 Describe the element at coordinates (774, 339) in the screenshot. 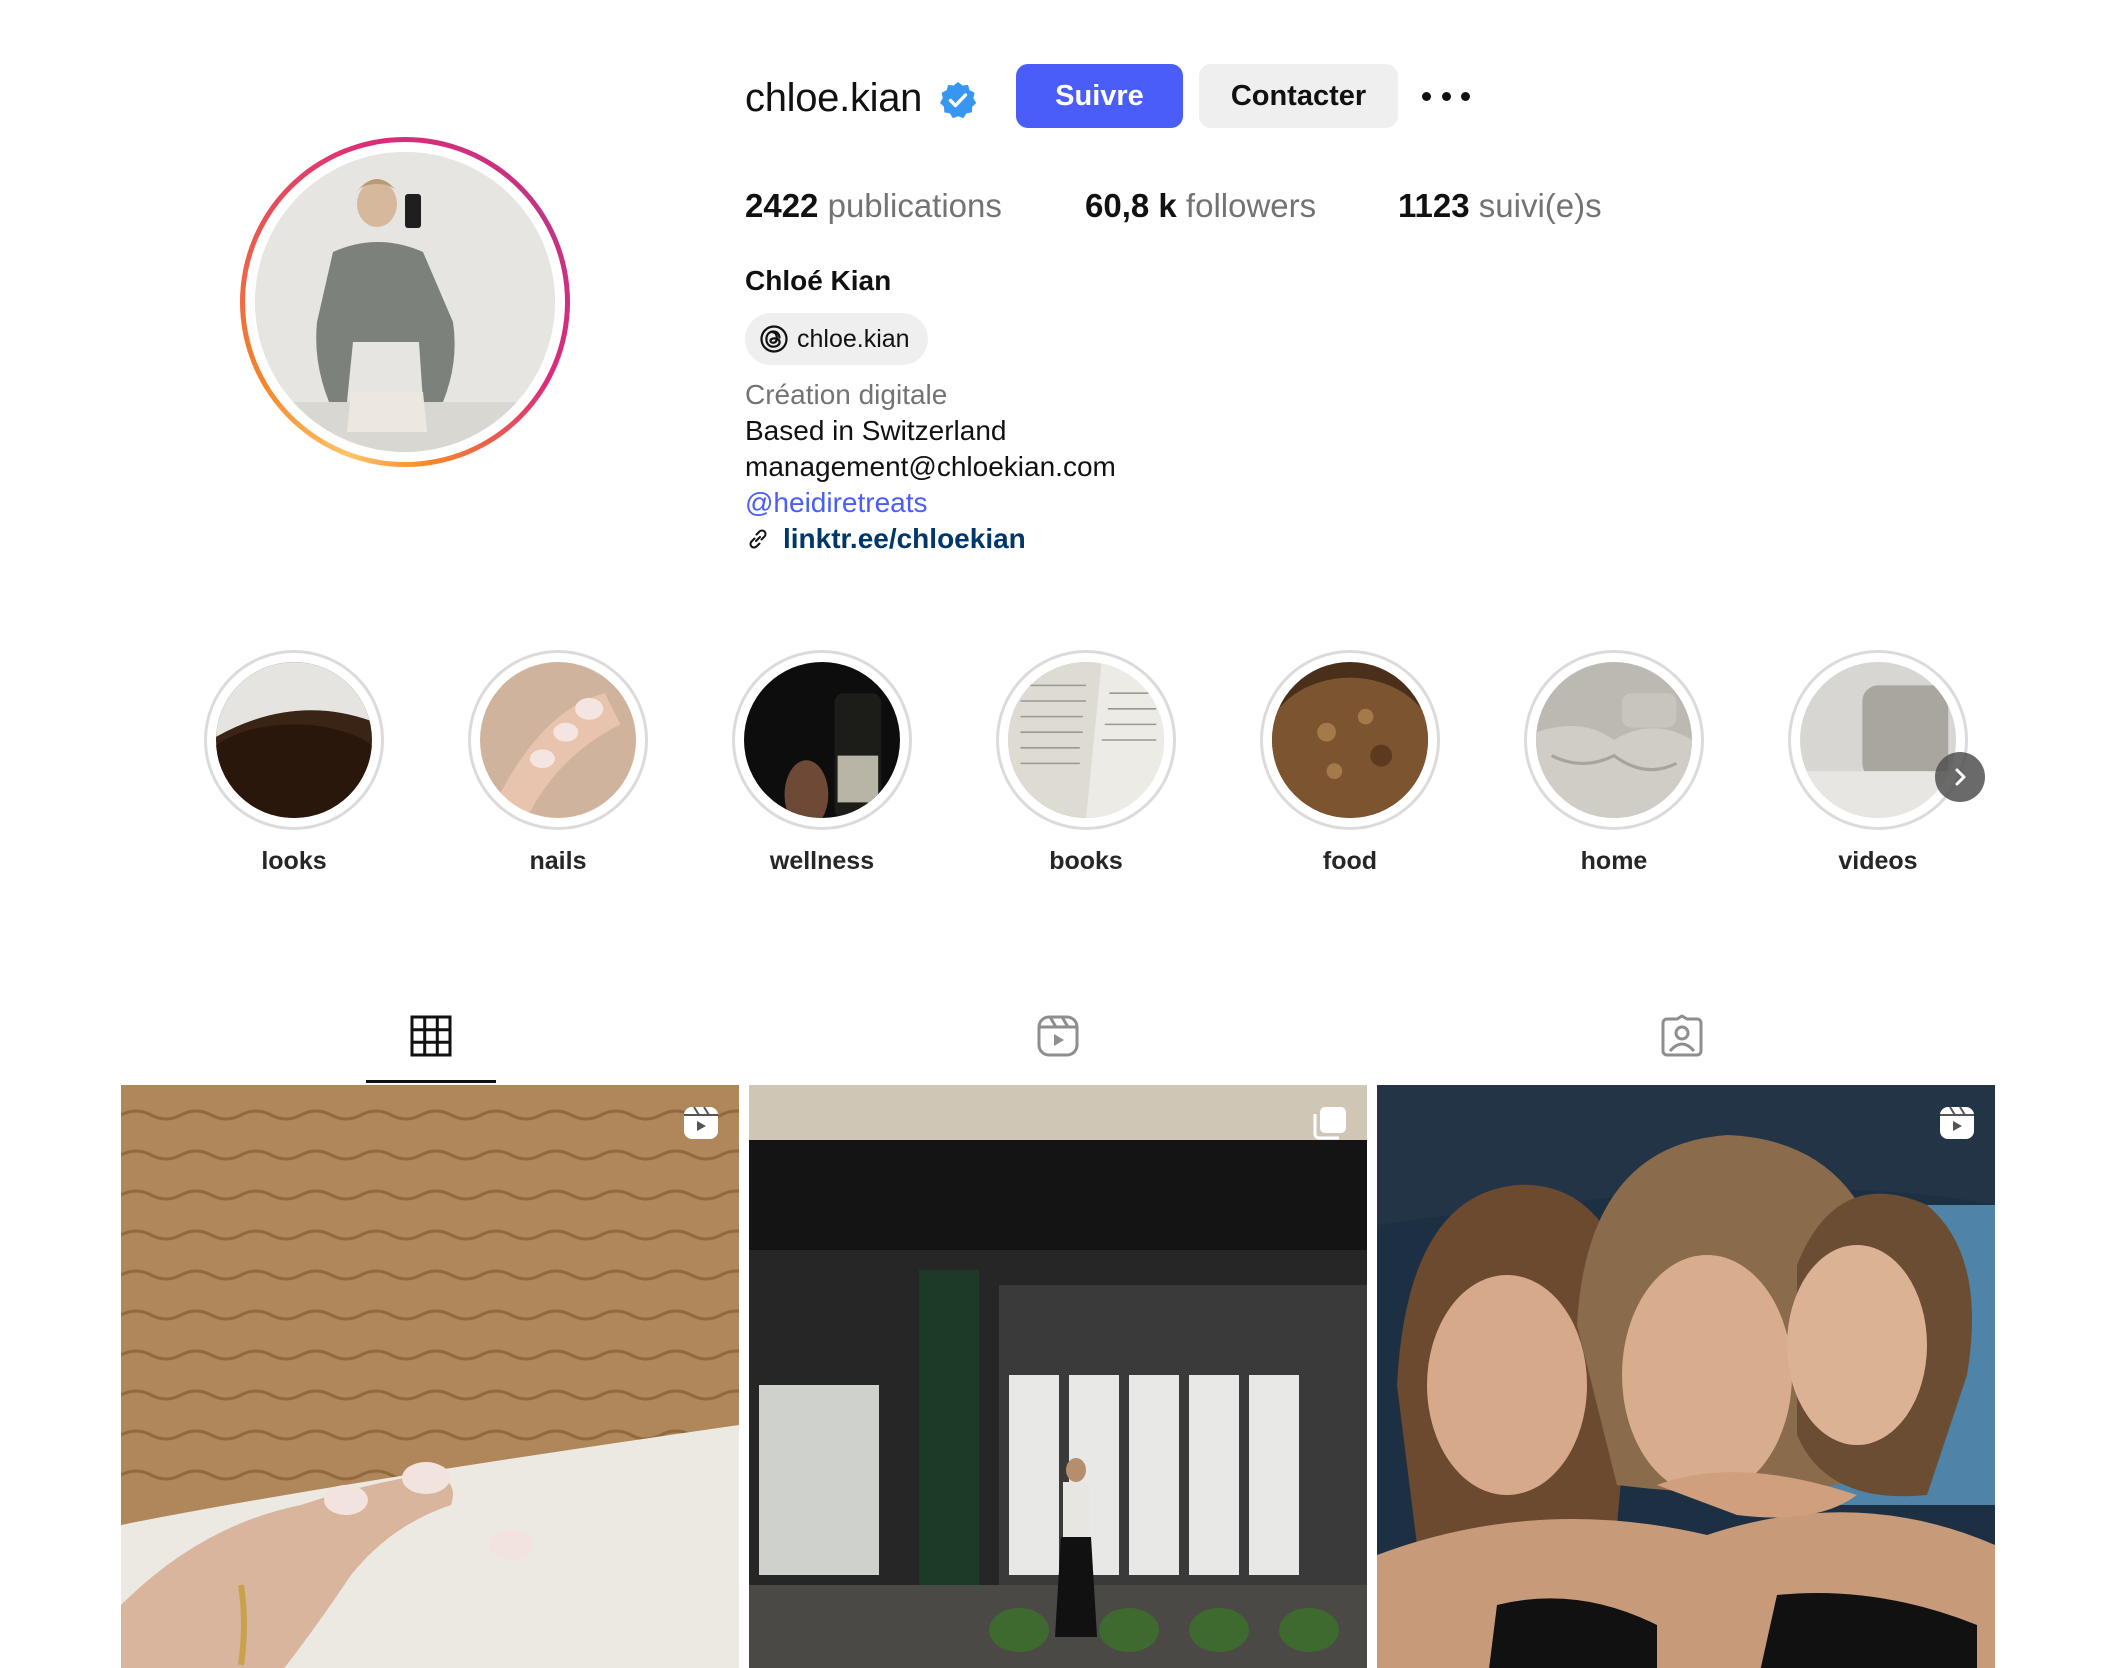

I see `threads-icon` at that location.